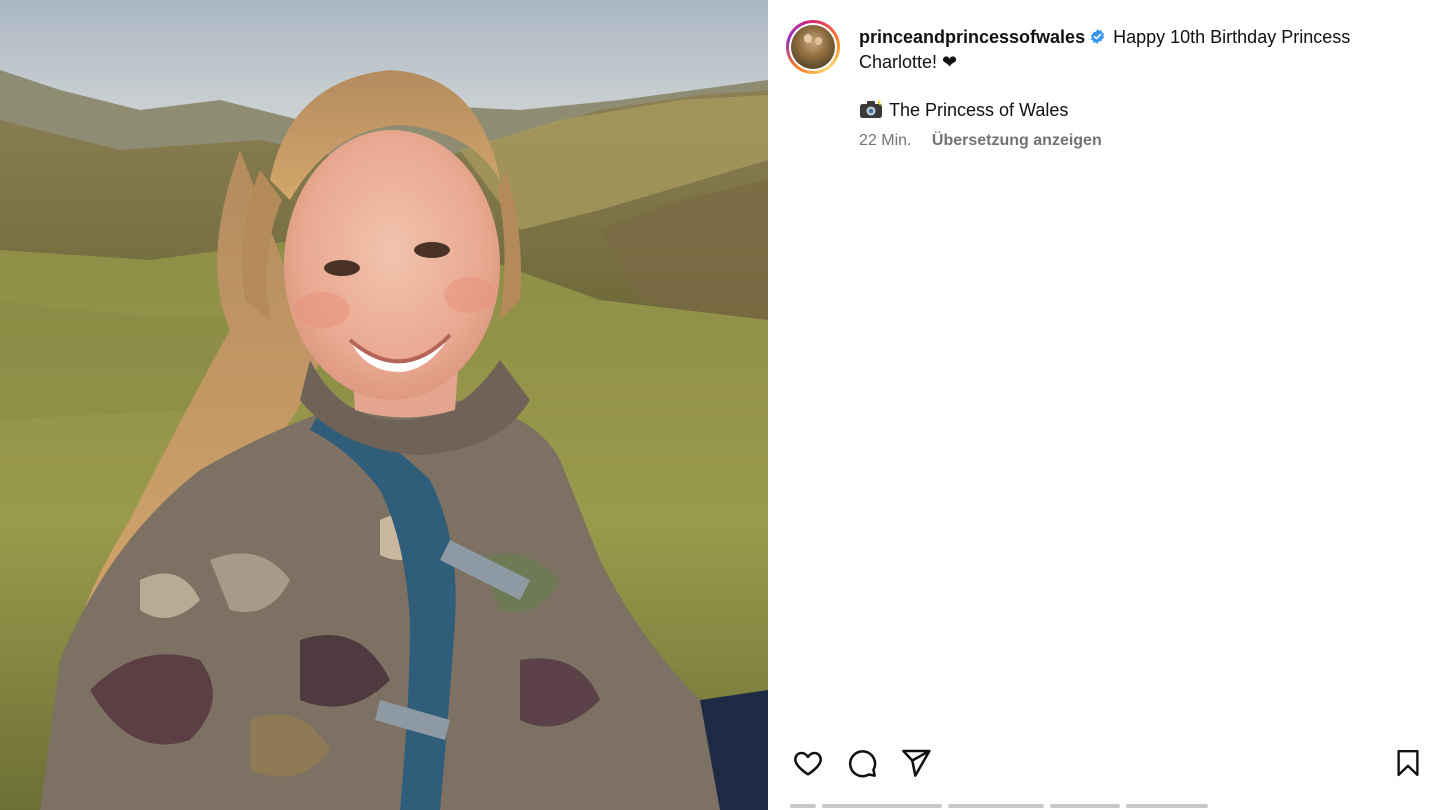 The height and width of the screenshot is (810, 1440). I want to click on like-button, so click(808, 763).